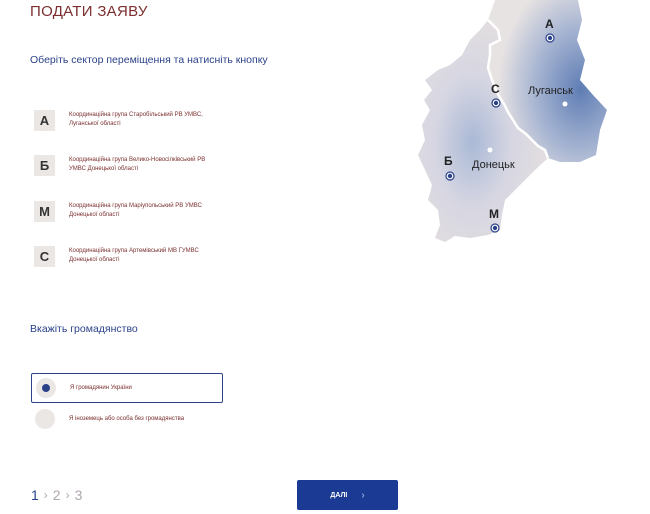 The width and height of the screenshot is (650, 514). Describe the element at coordinates (79, 495) in the screenshot. I see `step-3: 3` at that location.